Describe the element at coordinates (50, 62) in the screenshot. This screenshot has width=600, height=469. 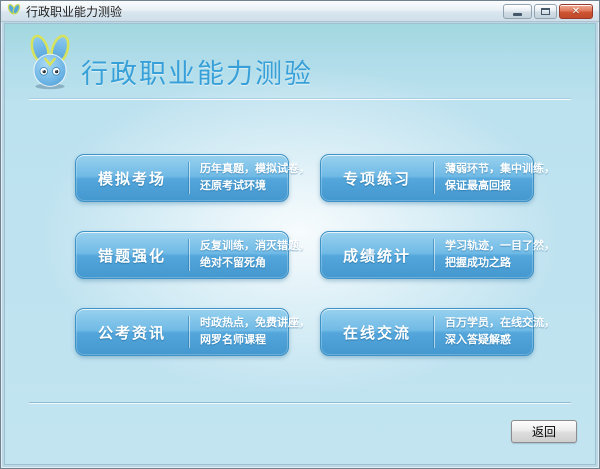
I see `rabbit-logo-icon` at that location.